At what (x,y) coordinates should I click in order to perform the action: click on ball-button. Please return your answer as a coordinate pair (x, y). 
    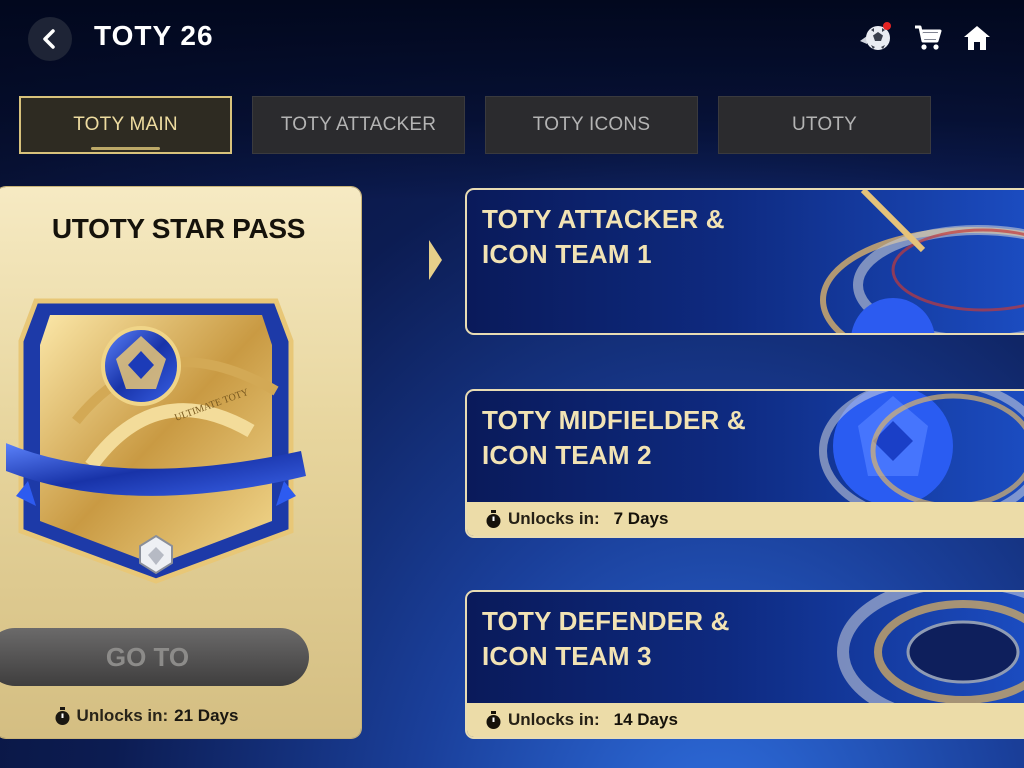
    Looking at the image, I should click on (876, 38).